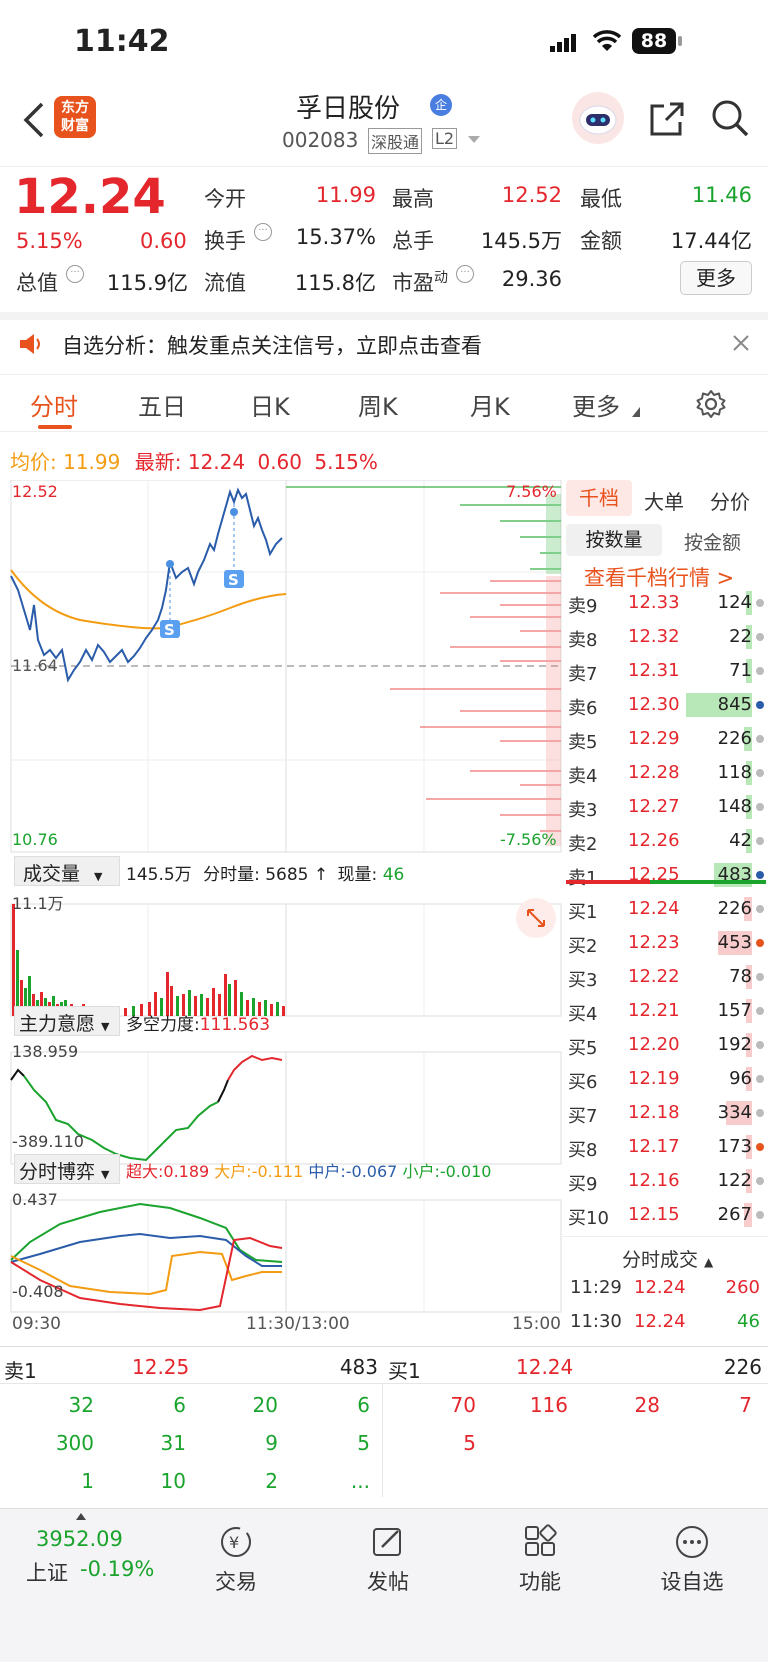 The width and height of the screenshot is (768, 1662). Describe the element at coordinates (654, 1112) in the screenshot. I see `bid-price: 12.18` at that location.